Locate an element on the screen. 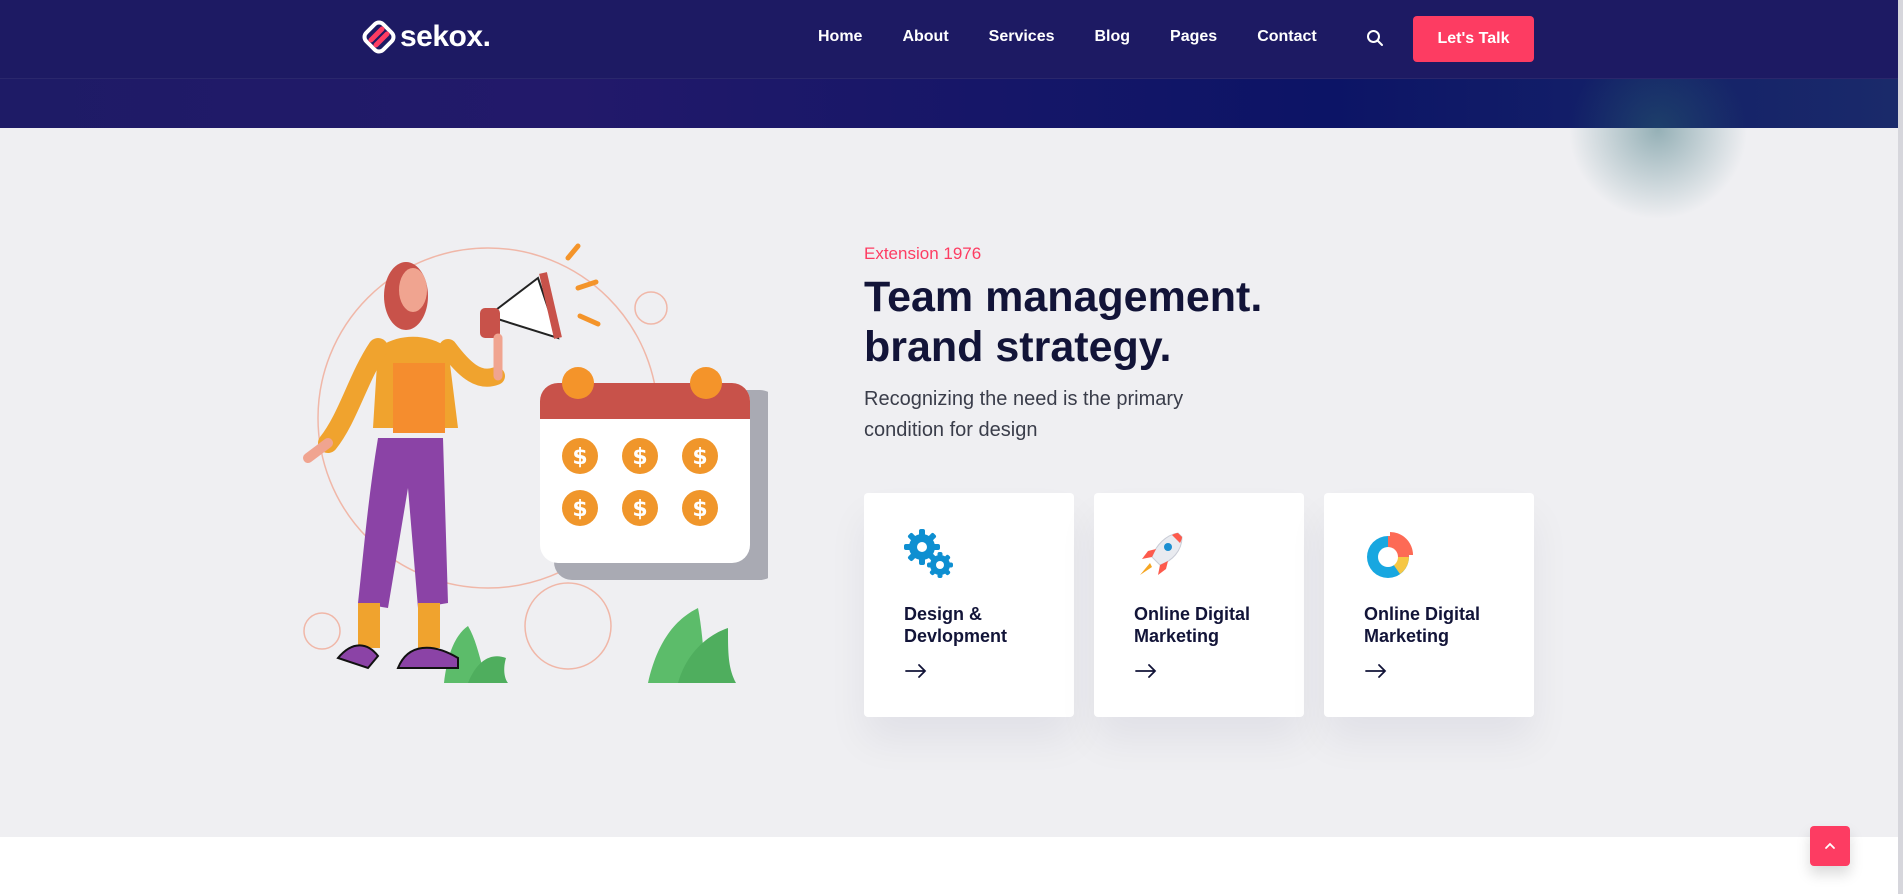  logo-mark-icon is located at coordinates (379, 37).